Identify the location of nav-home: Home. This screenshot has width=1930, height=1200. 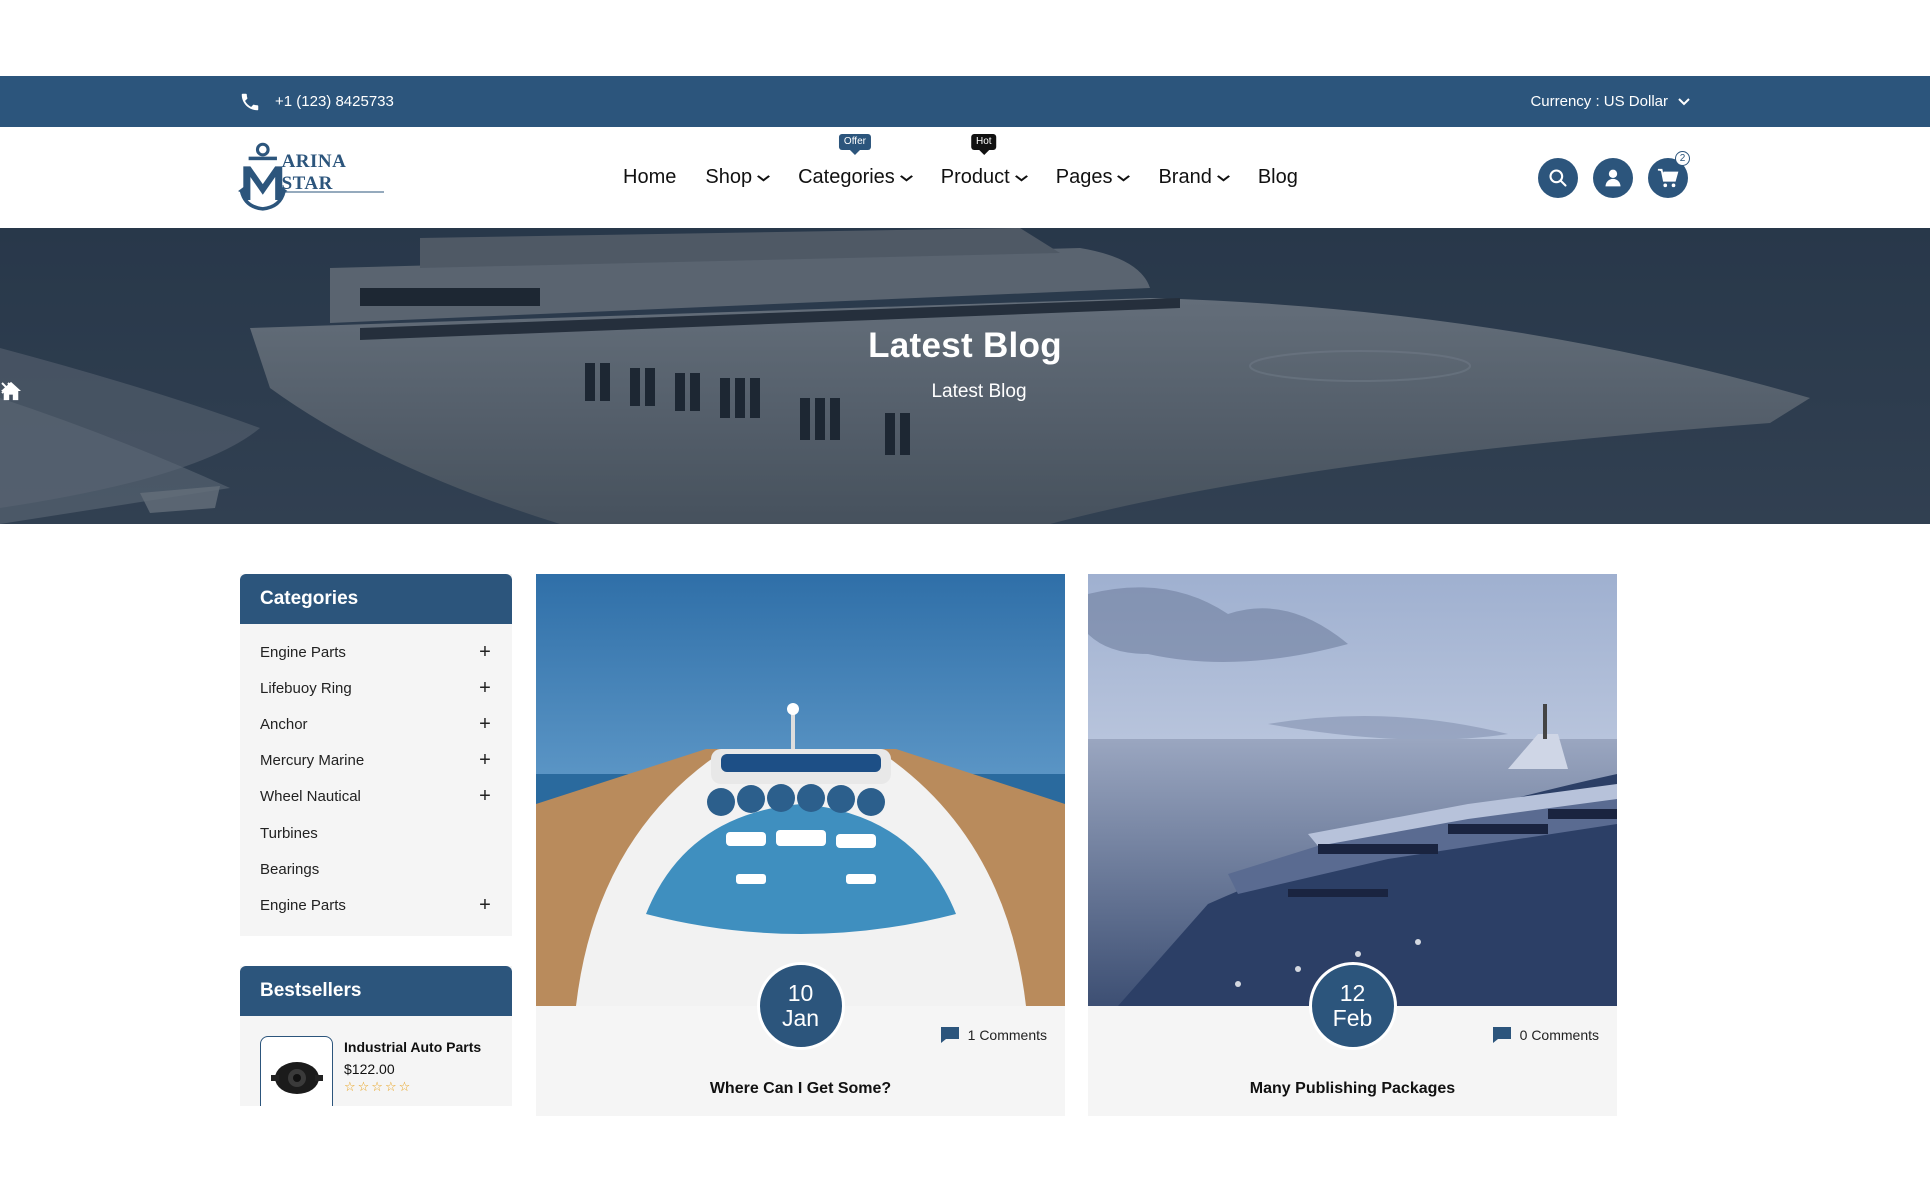
(649, 177).